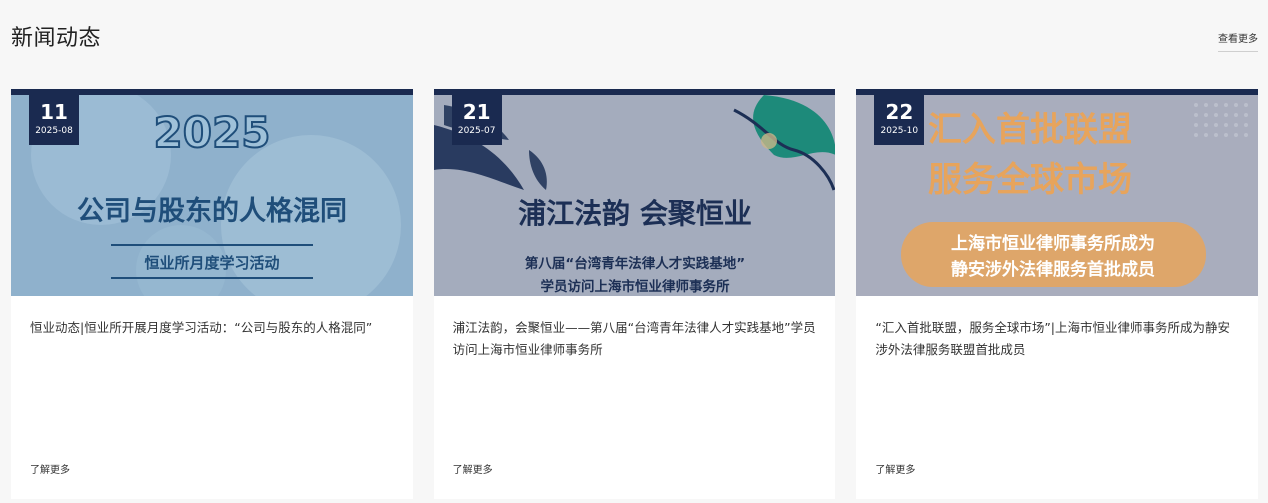 This screenshot has width=1268, height=503. I want to click on image-subline-1: 上海市恒业律师事务所成为, so click(1053, 243).